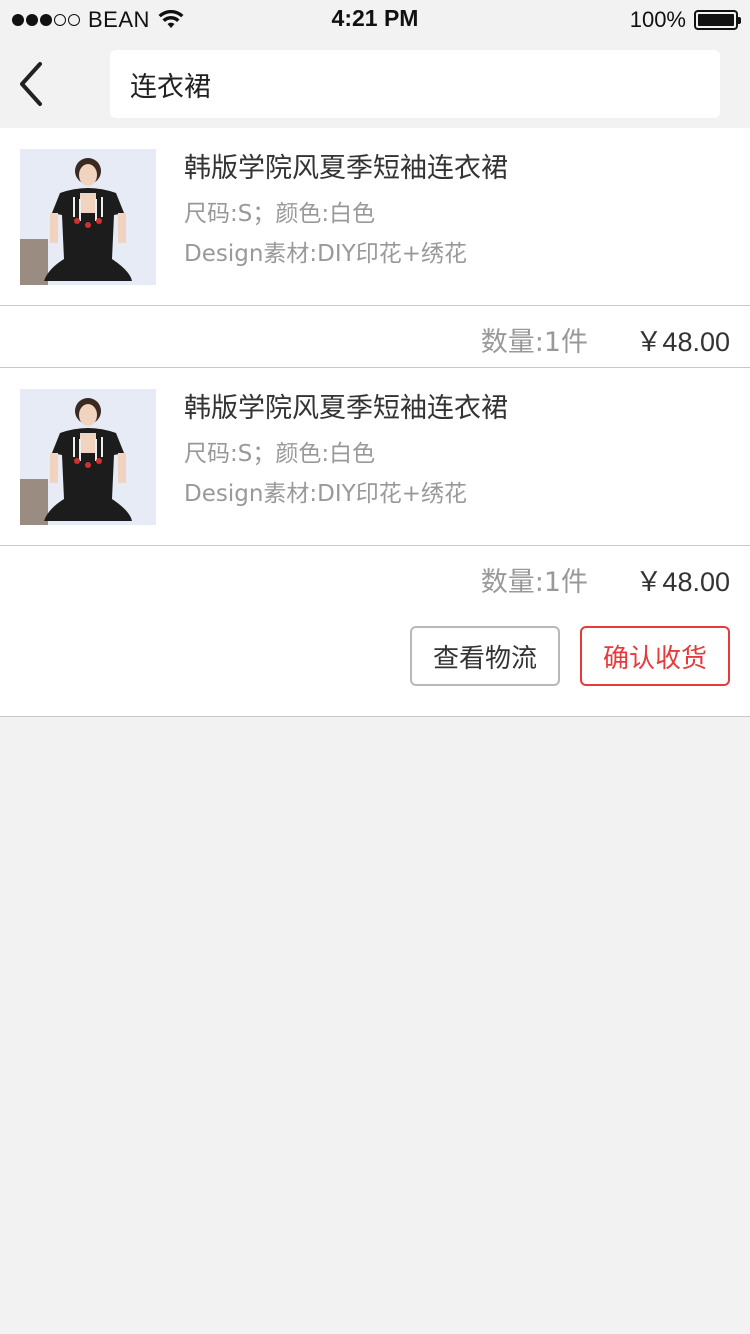 Image resolution: width=750 pixels, height=1334 pixels. I want to click on nav-bar, so click(375, 84).